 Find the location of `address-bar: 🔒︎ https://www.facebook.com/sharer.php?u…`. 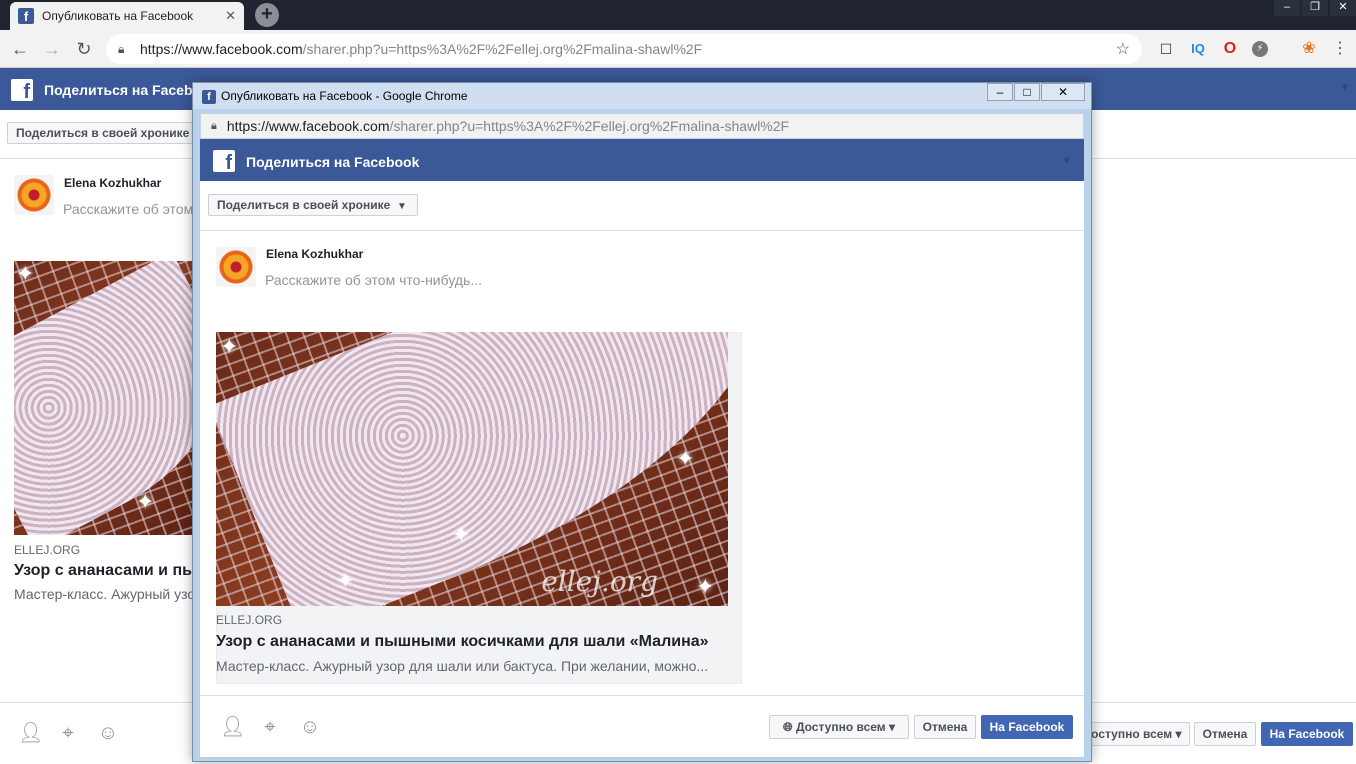

address-bar: 🔒︎ https://www.facebook.com/sharer.php?u… is located at coordinates (624, 49).